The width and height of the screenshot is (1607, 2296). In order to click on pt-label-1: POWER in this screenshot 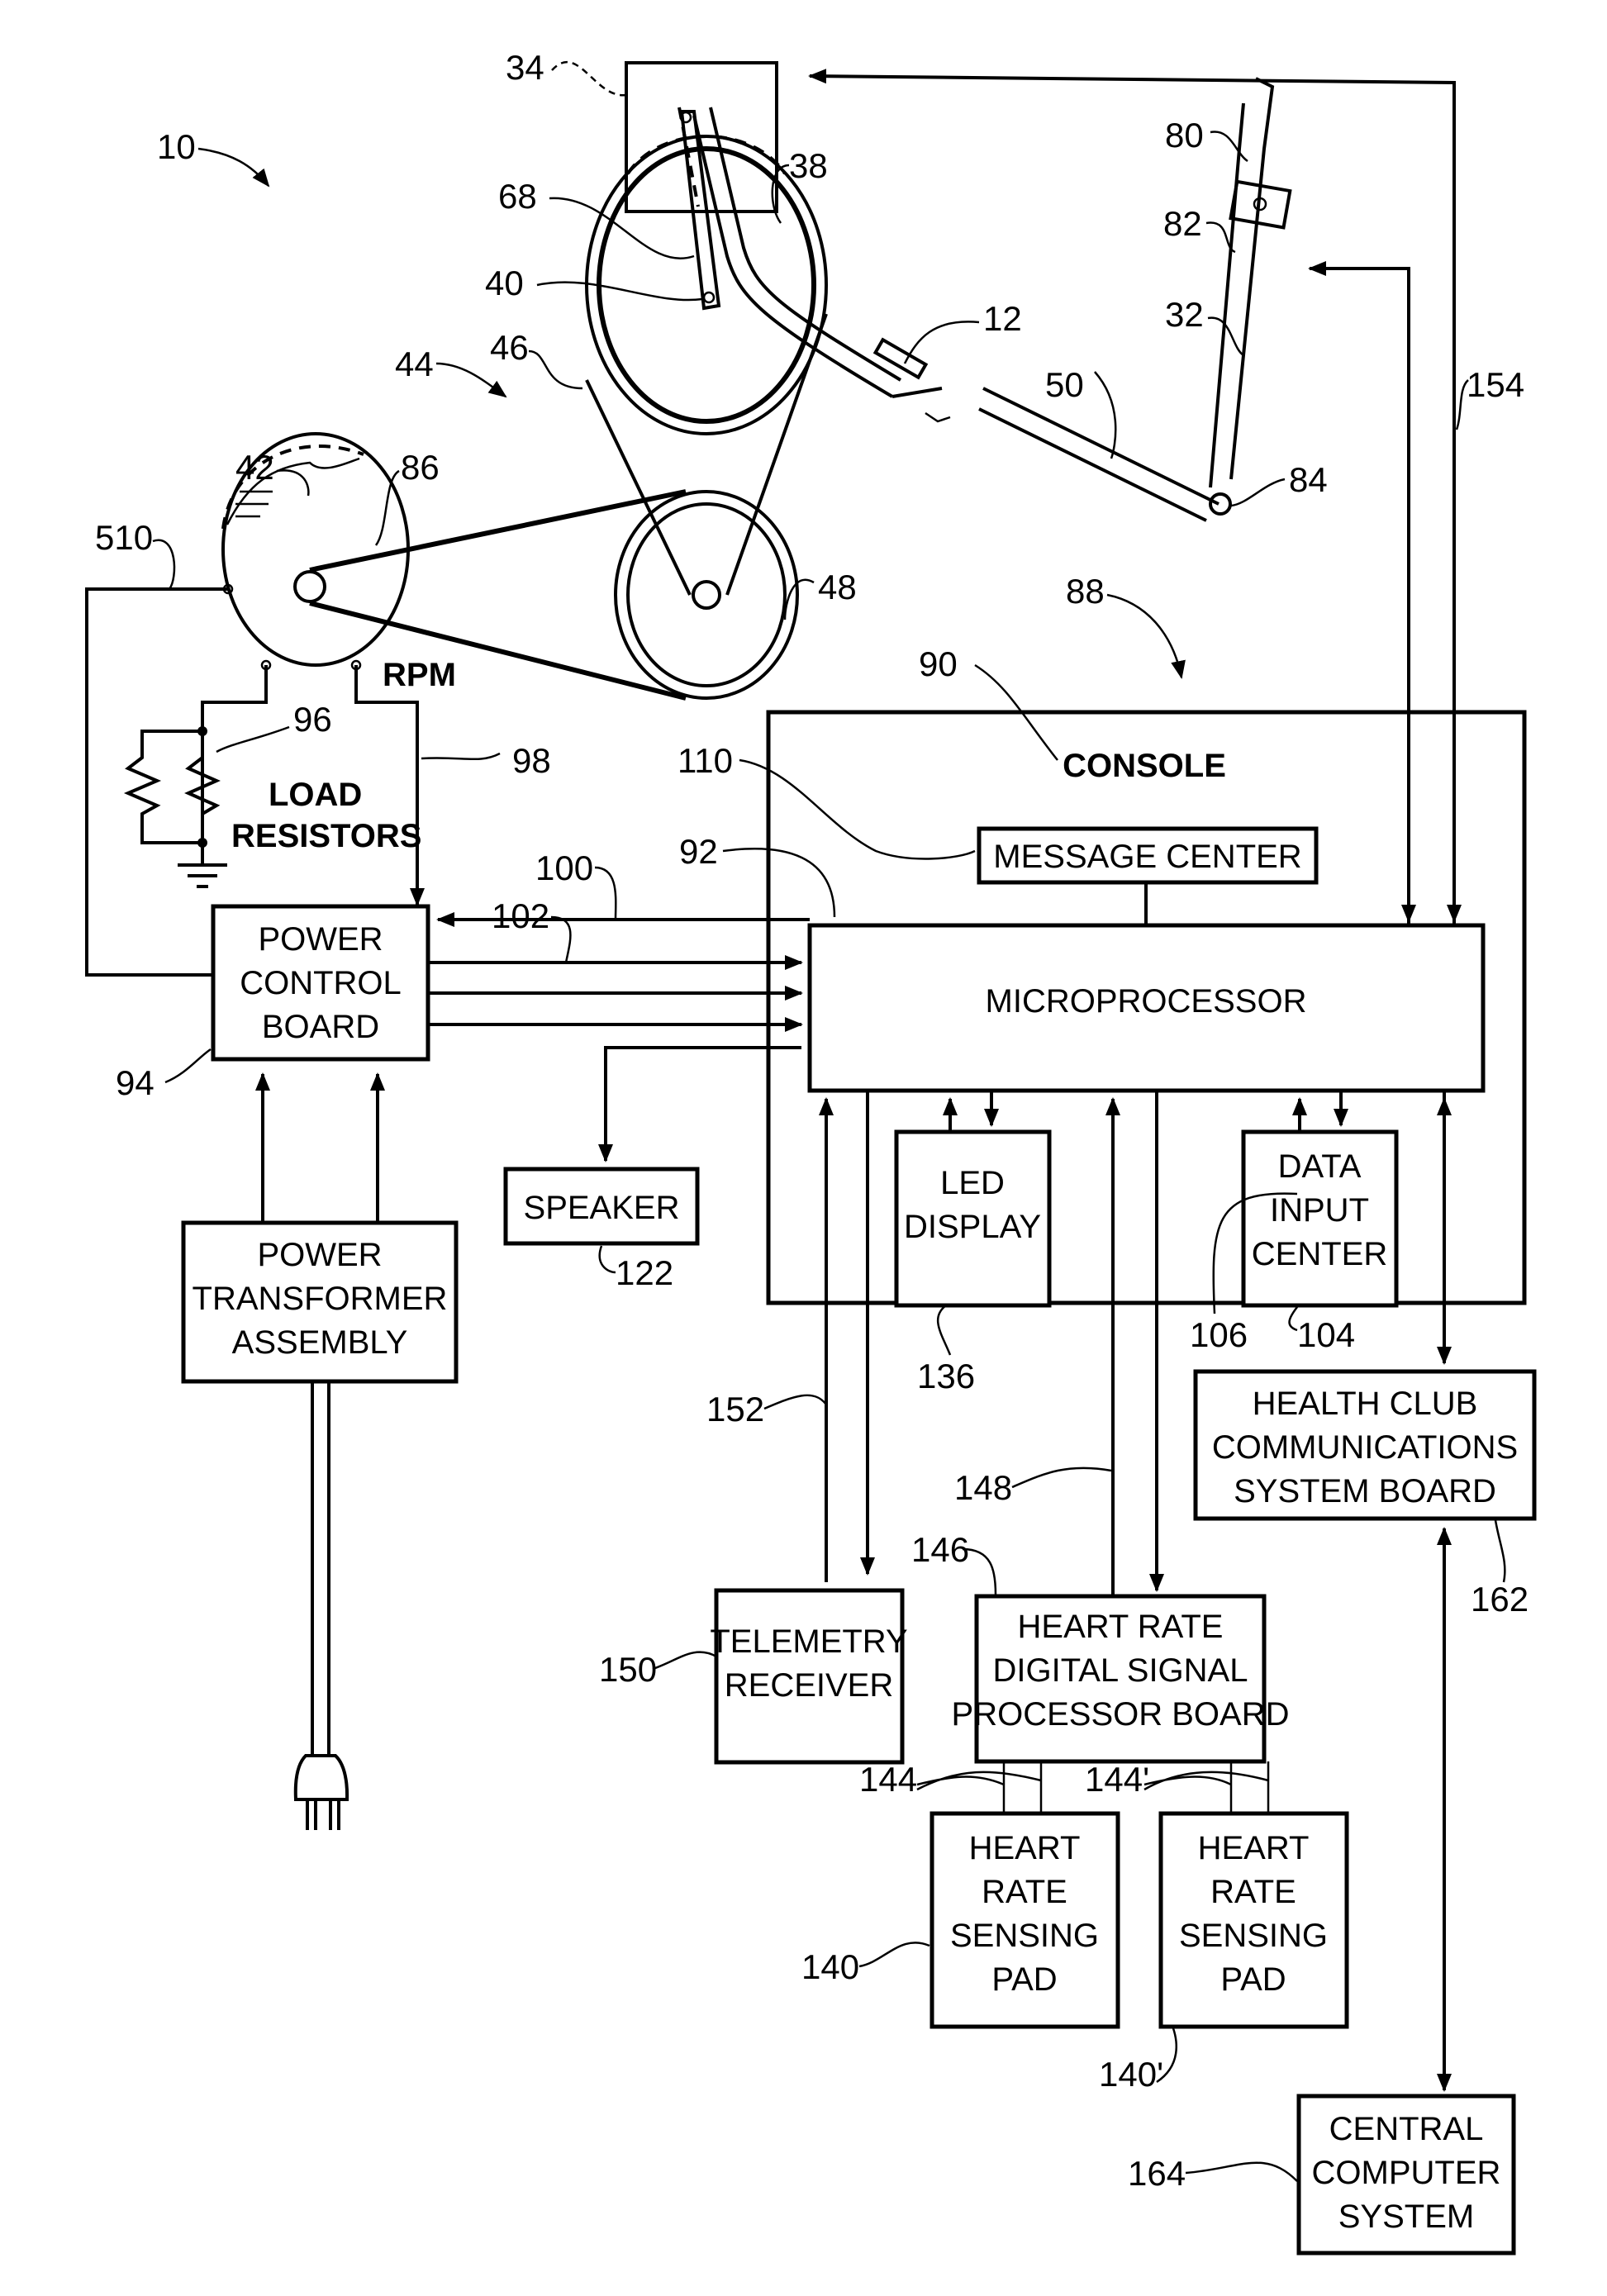, I will do `click(319, 1255)`.